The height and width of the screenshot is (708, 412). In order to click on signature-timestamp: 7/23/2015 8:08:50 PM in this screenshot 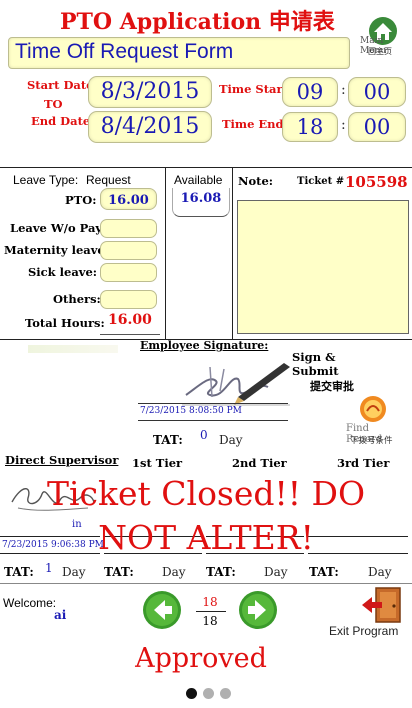, I will do `click(191, 411)`.